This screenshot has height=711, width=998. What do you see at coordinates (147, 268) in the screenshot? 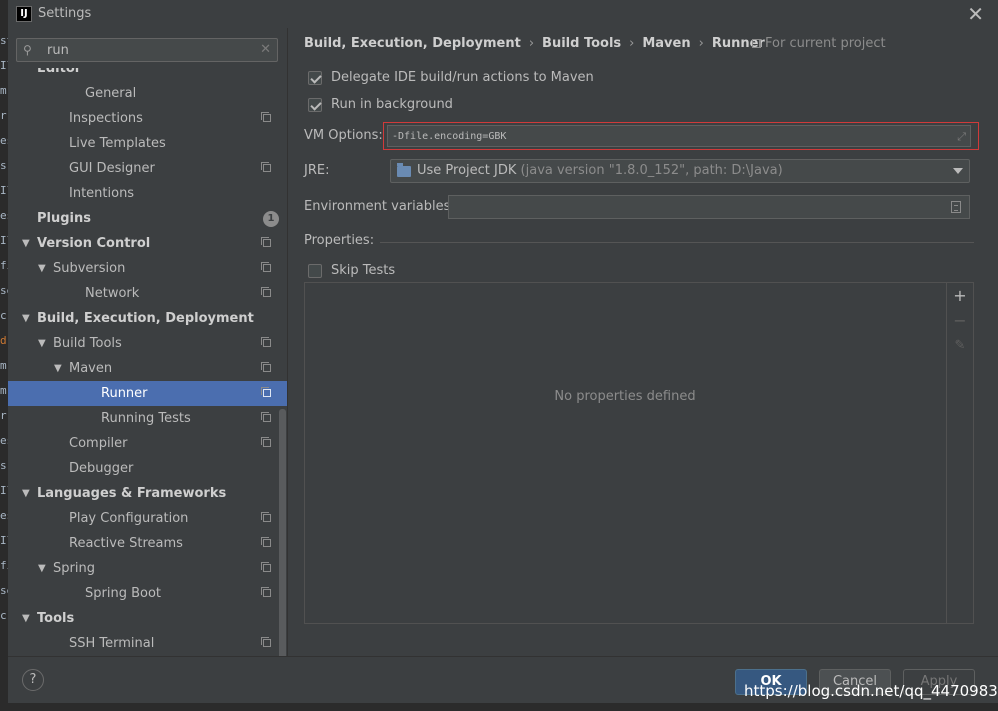
I see `tree-item: ▼ Subversion` at bounding box center [147, 268].